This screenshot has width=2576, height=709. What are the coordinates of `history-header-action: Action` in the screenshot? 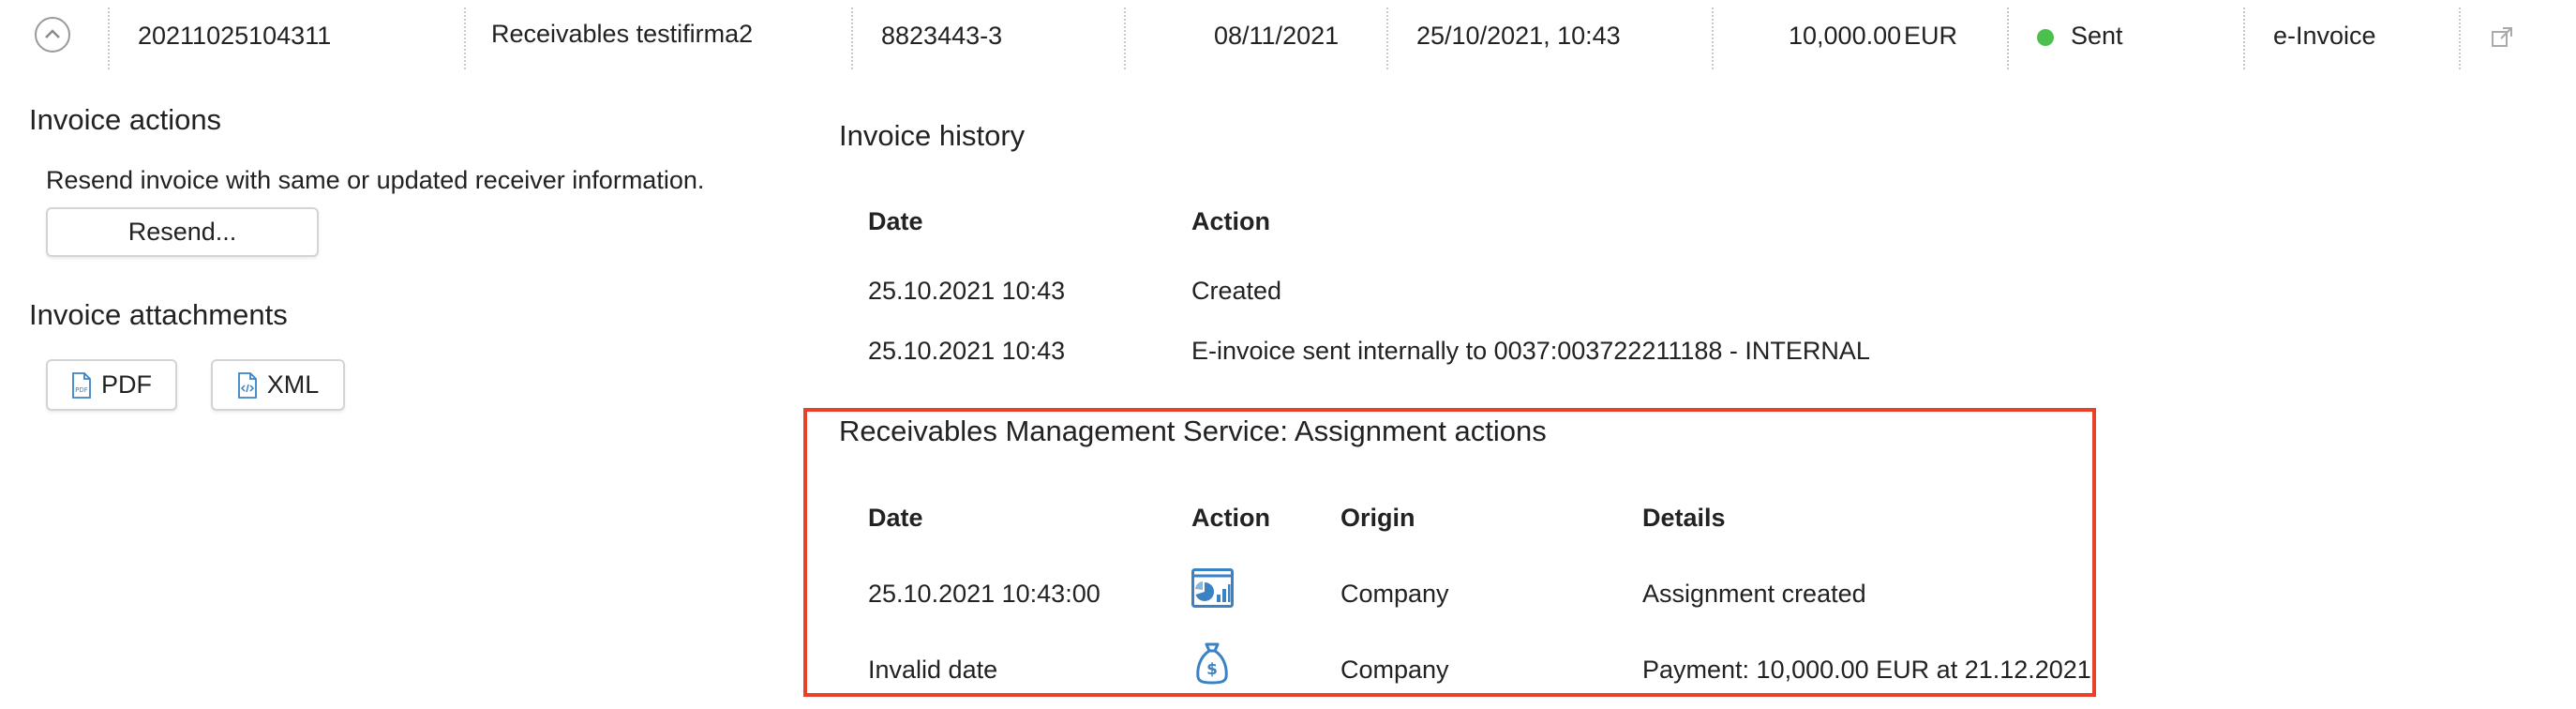 It's located at (1231, 221).